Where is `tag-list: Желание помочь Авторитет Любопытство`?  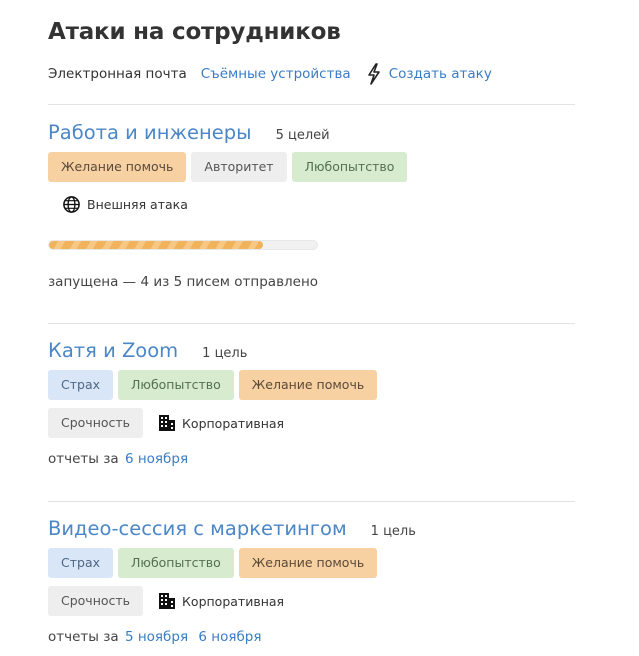 tag-list: Желание помочь Авторитет Любопытство is located at coordinates (311, 167).